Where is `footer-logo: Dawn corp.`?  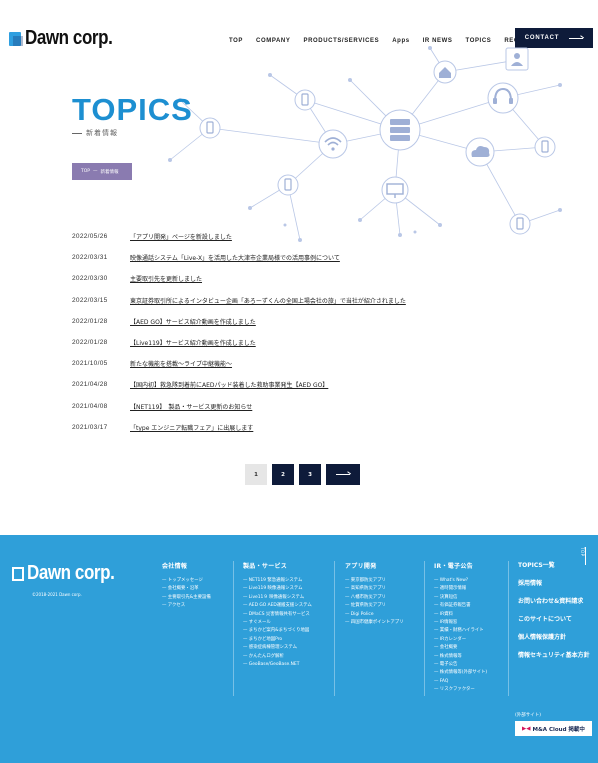 footer-logo: Dawn corp. is located at coordinates (71, 573).